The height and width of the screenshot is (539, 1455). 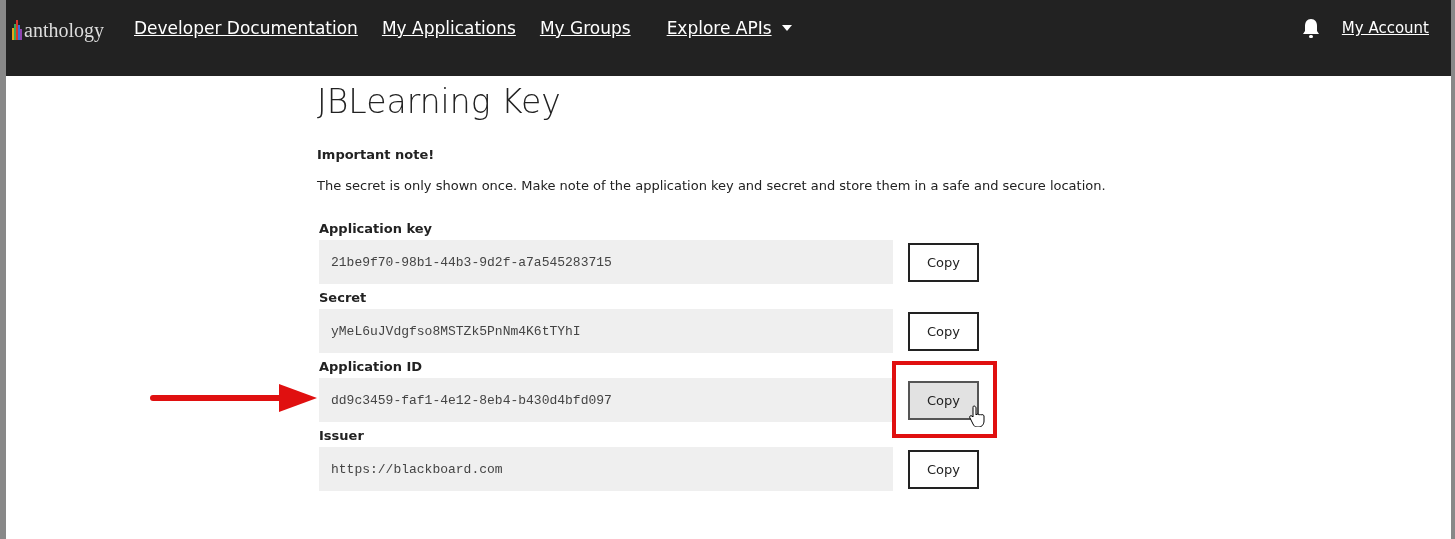 I want to click on nav-link: My Applications, so click(x=448, y=28).